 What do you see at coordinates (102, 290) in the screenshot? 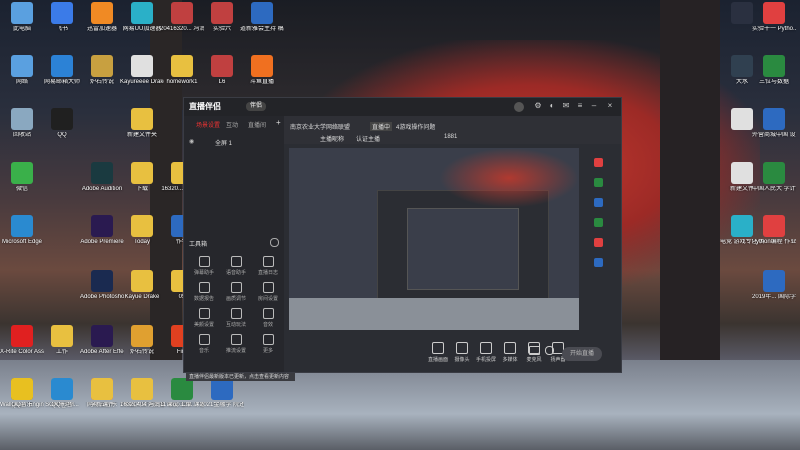
I see `desktop-icon: Adobe Photoshop` at bounding box center [102, 290].